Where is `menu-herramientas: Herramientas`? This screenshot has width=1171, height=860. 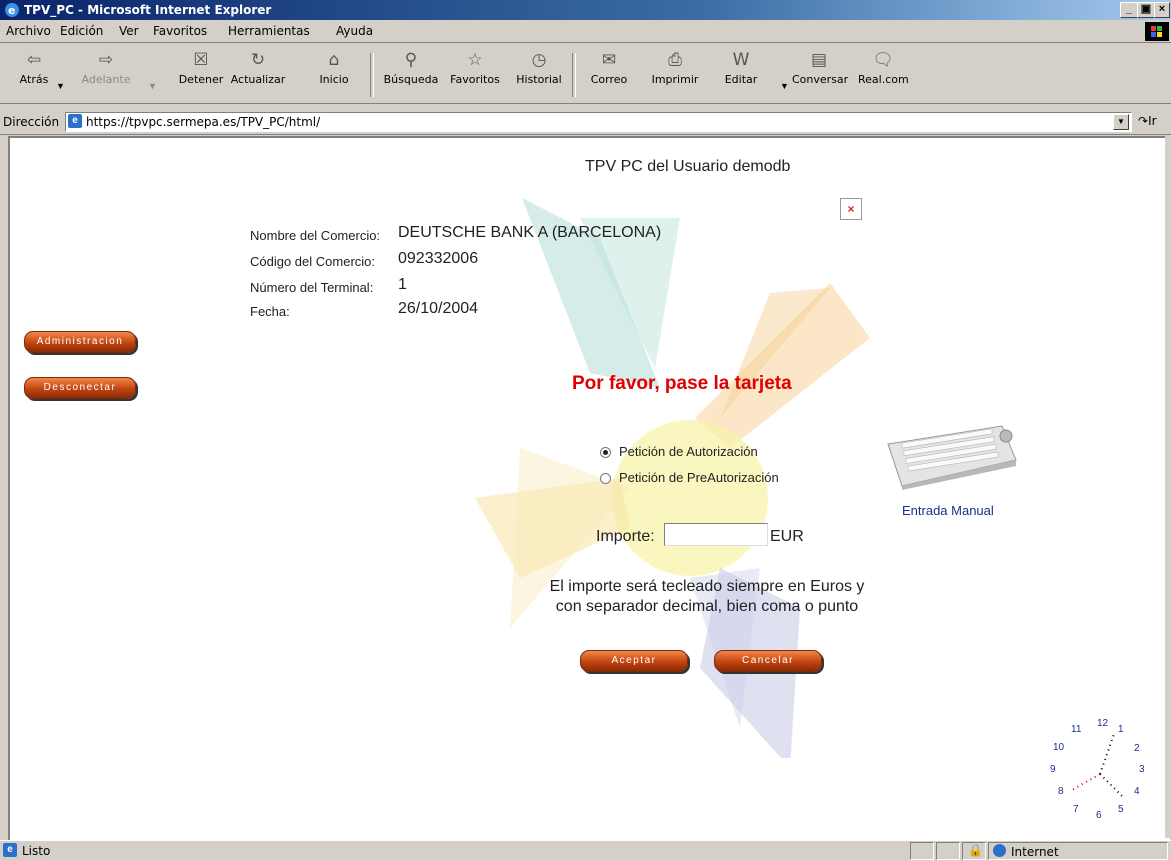
menu-herramientas: Herramientas is located at coordinates (269, 31).